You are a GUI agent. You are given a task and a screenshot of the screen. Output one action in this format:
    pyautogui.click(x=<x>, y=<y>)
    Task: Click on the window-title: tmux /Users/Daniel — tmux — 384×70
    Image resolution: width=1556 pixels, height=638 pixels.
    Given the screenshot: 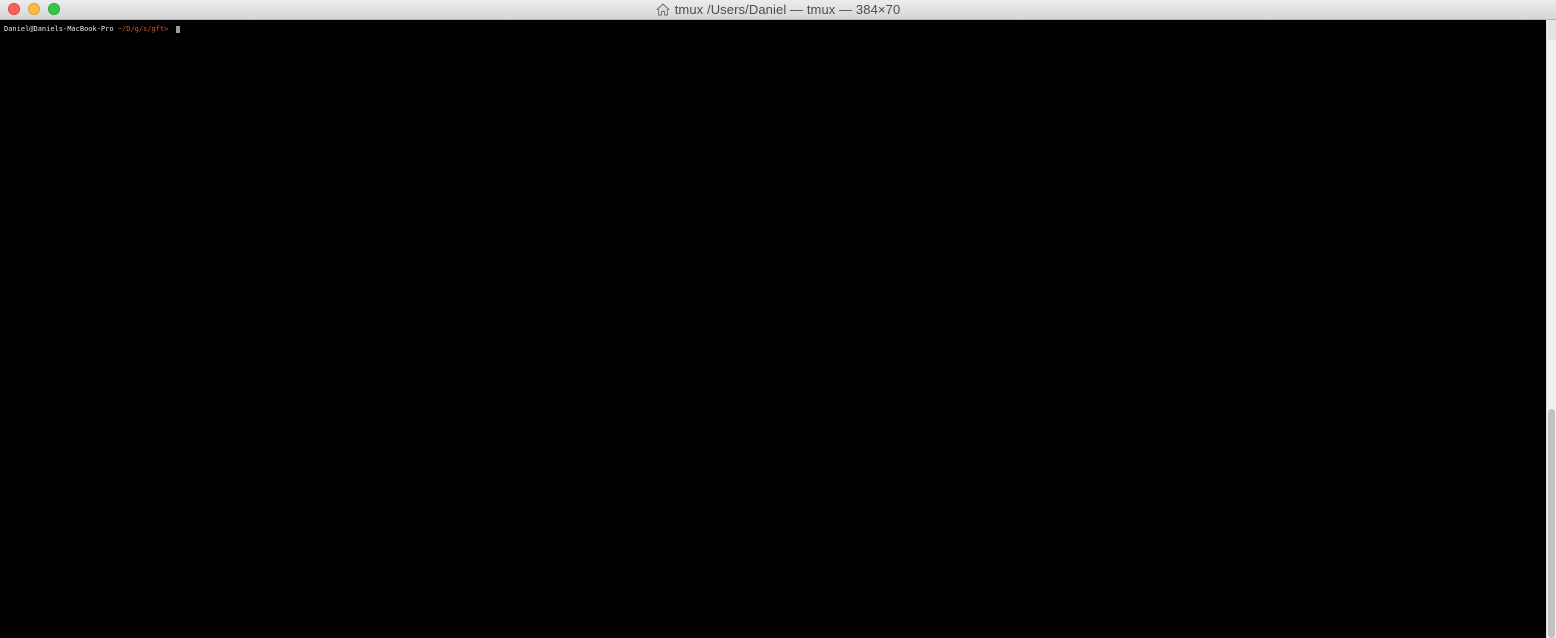 What is the action you would take?
    pyautogui.click(x=778, y=9)
    